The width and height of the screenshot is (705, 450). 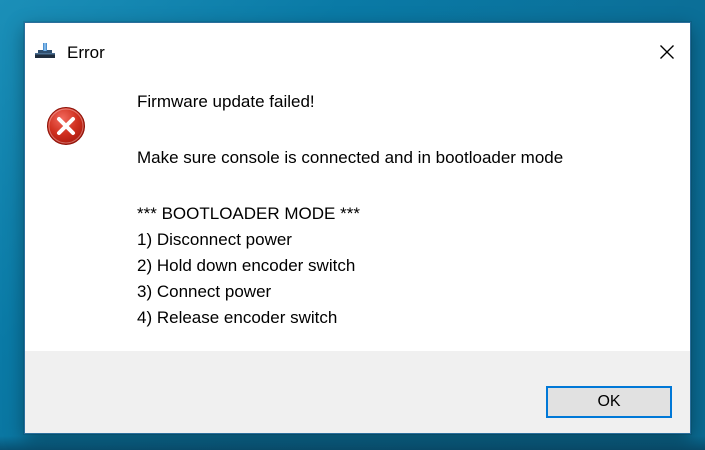 What do you see at coordinates (214, 239) in the screenshot?
I see `bootloader-step: 1) Disconnect power` at bounding box center [214, 239].